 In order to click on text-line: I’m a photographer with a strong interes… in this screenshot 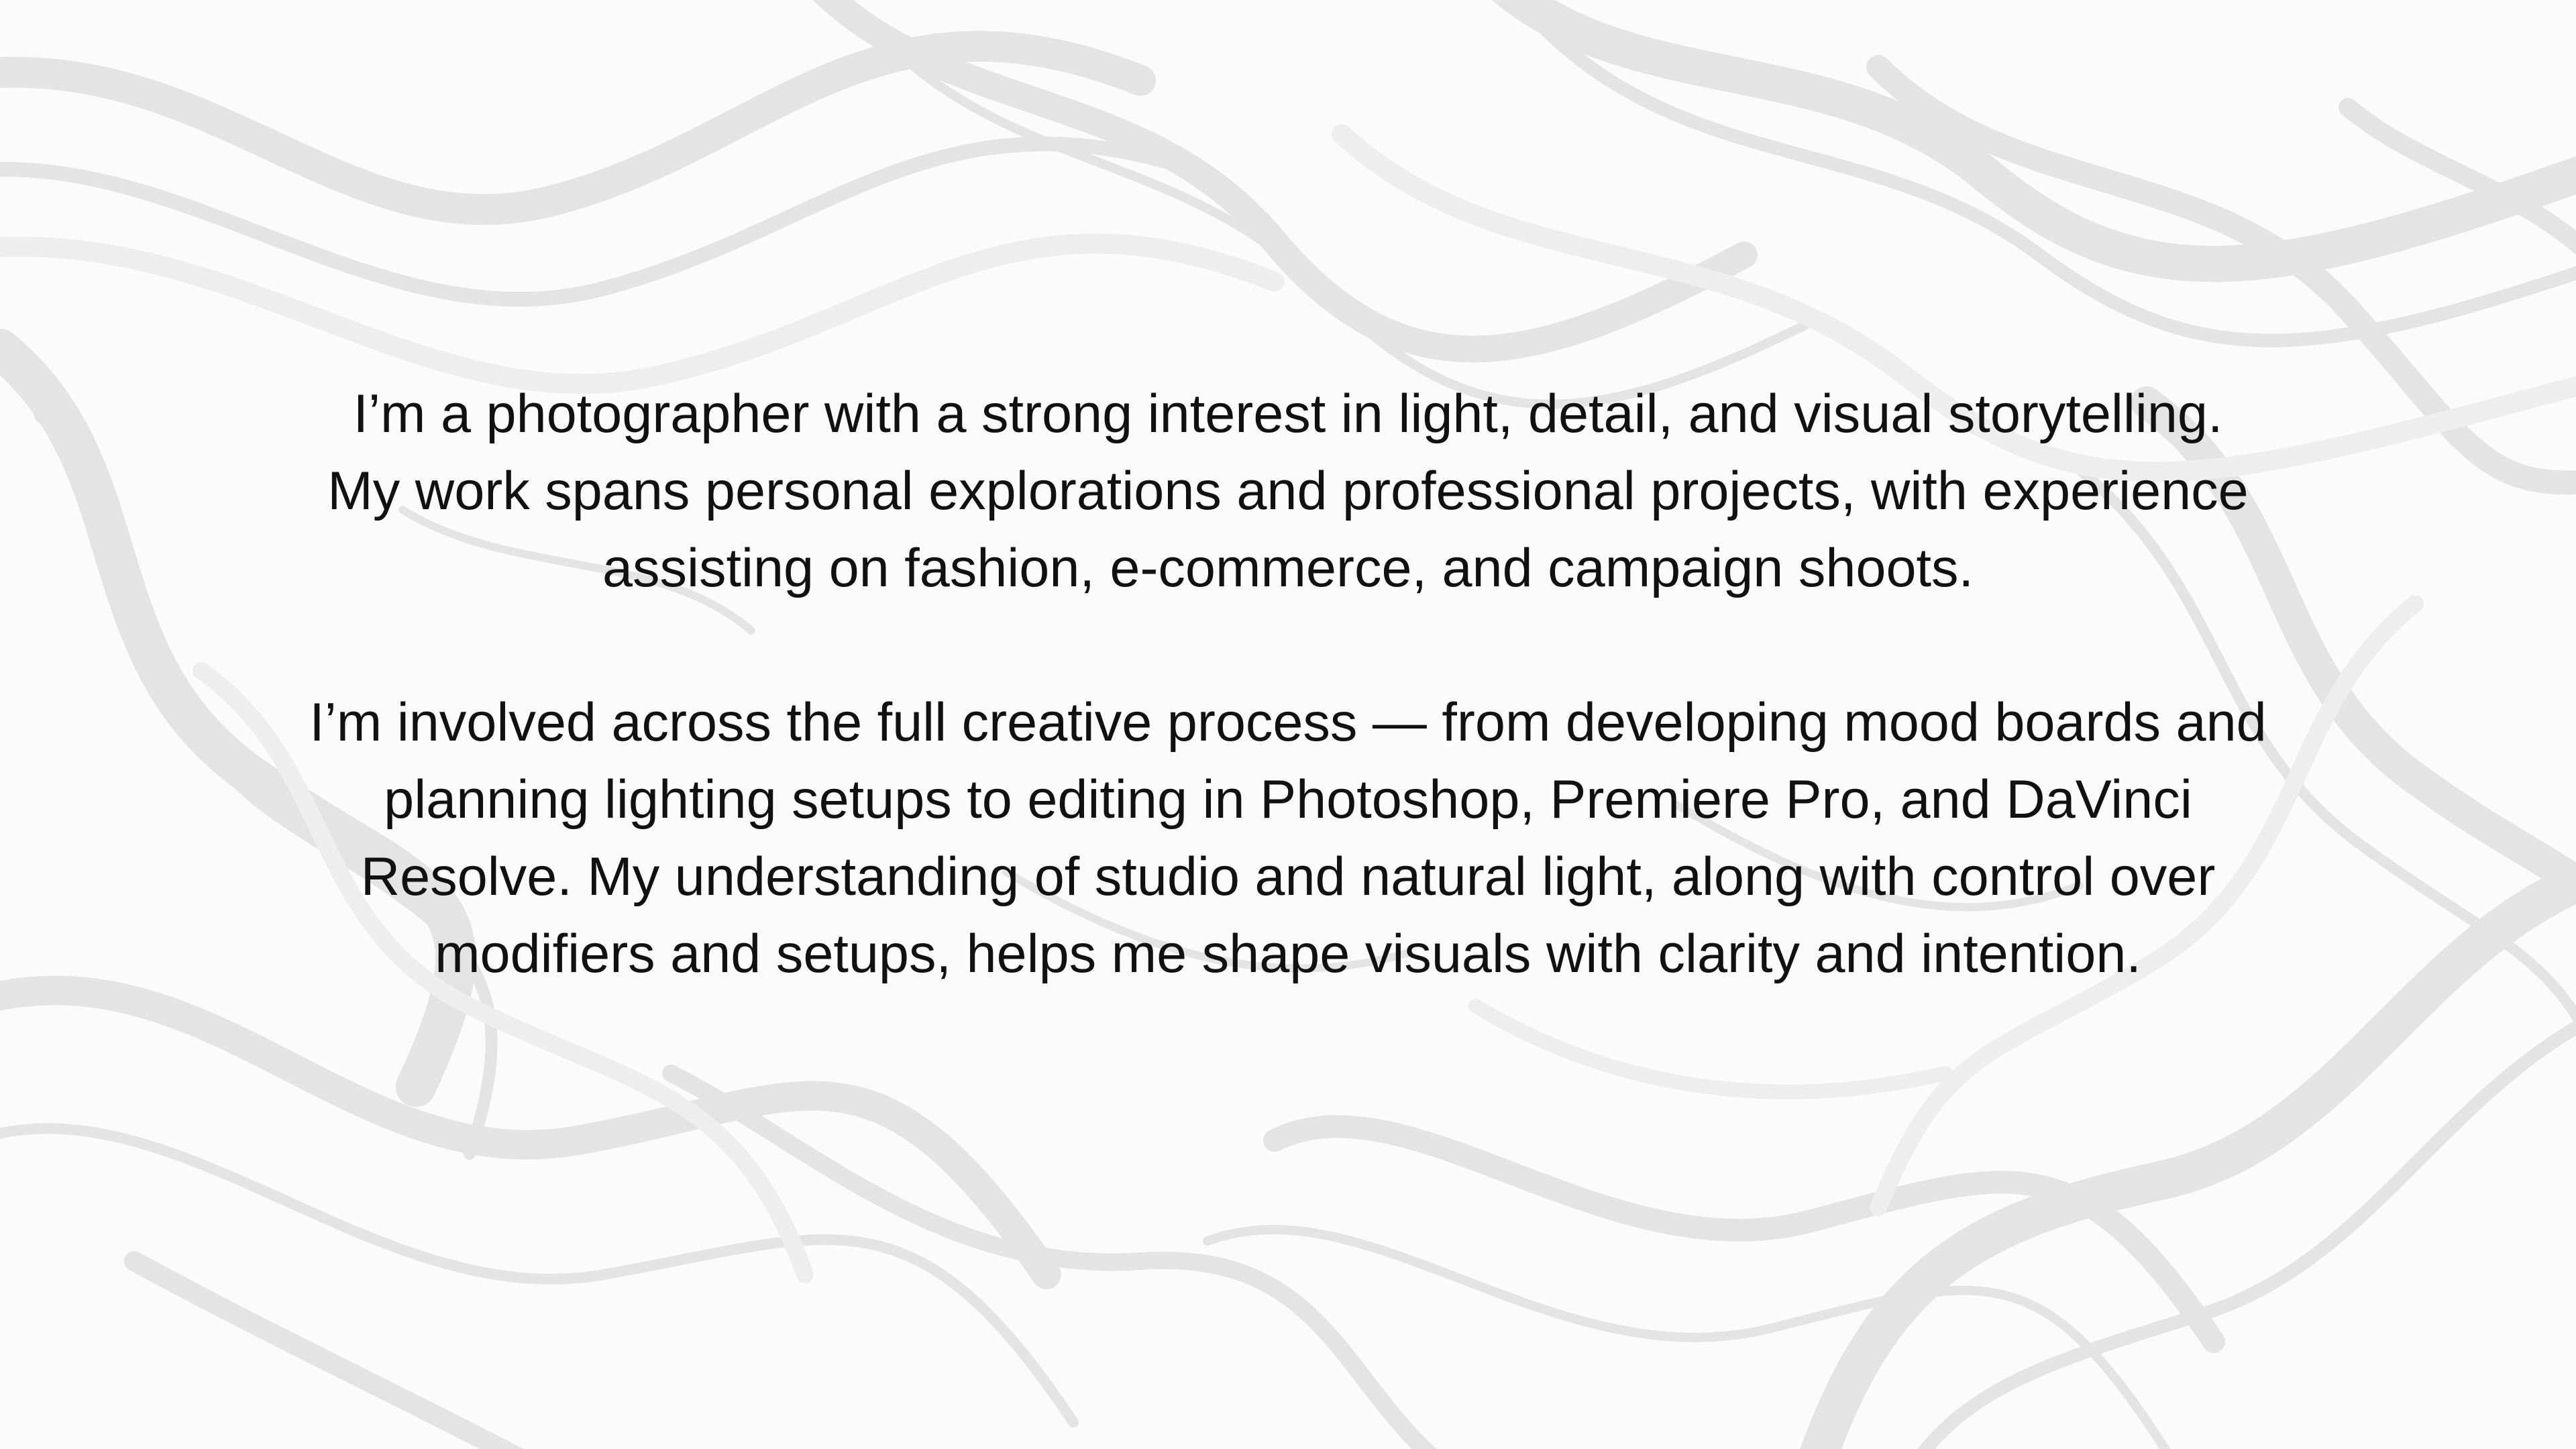, I will do `click(1288, 414)`.